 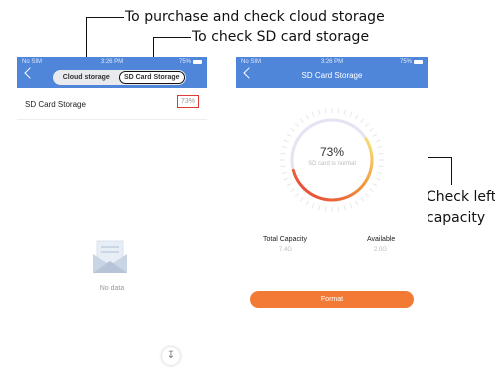 I want to click on storage-segmented-control: Cloud storage SD Card Storage, so click(x=119, y=77).